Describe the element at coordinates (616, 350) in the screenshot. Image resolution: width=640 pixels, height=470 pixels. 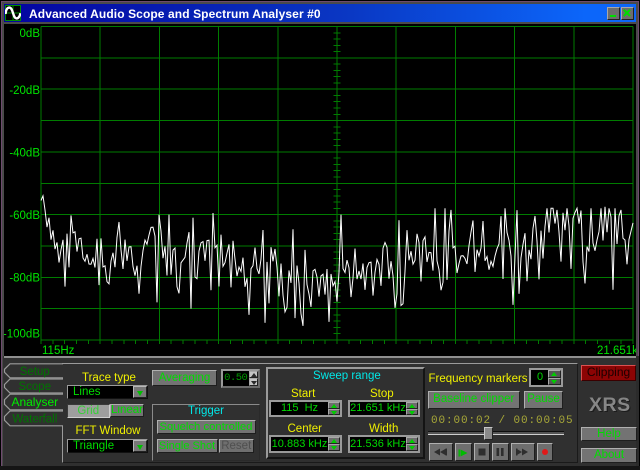
I see `svg-text: 21.651kH` at that location.